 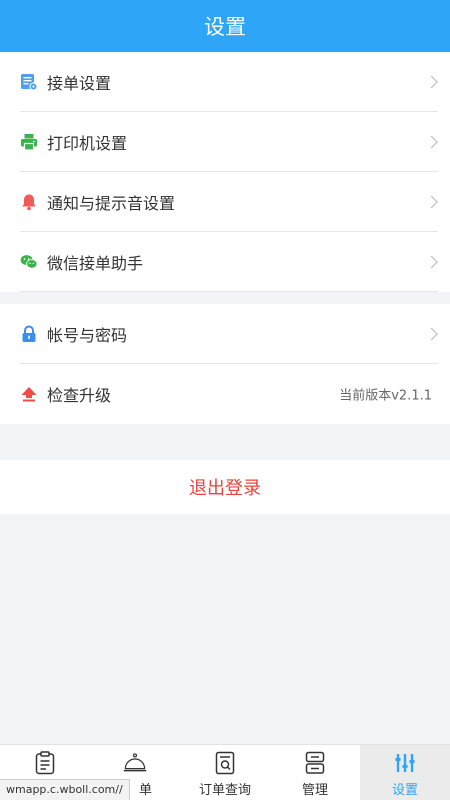 I want to click on tab-settings: 设置, so click(x=405, y=772).